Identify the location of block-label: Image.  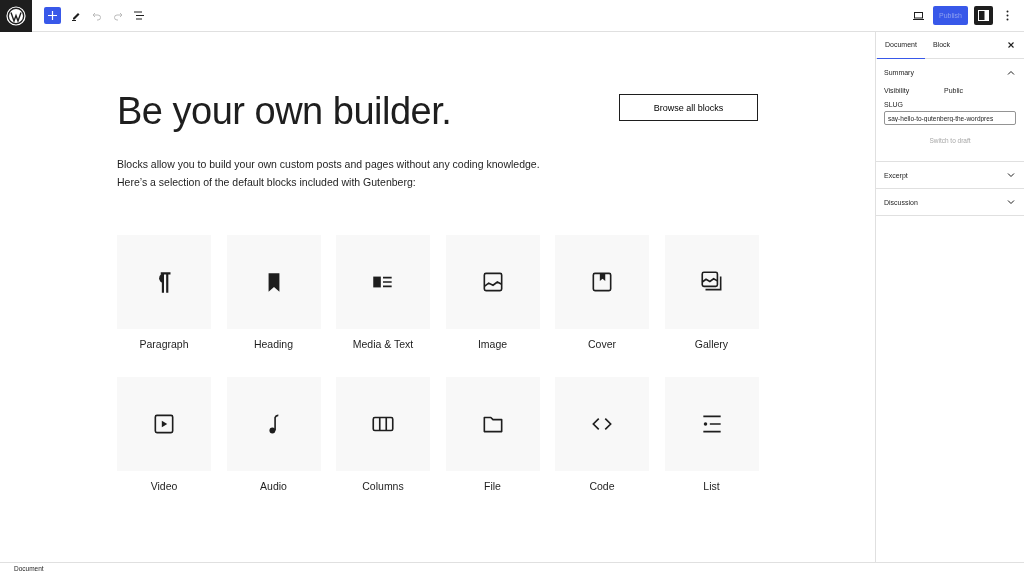
(492, 344).